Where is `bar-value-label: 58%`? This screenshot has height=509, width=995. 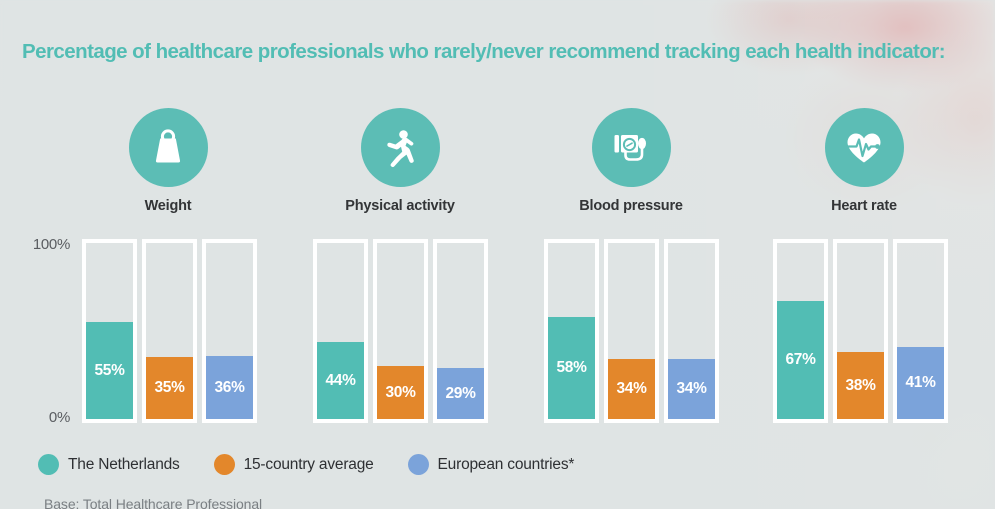 bar-value-label: 58% is located at coordinates (571, 368).